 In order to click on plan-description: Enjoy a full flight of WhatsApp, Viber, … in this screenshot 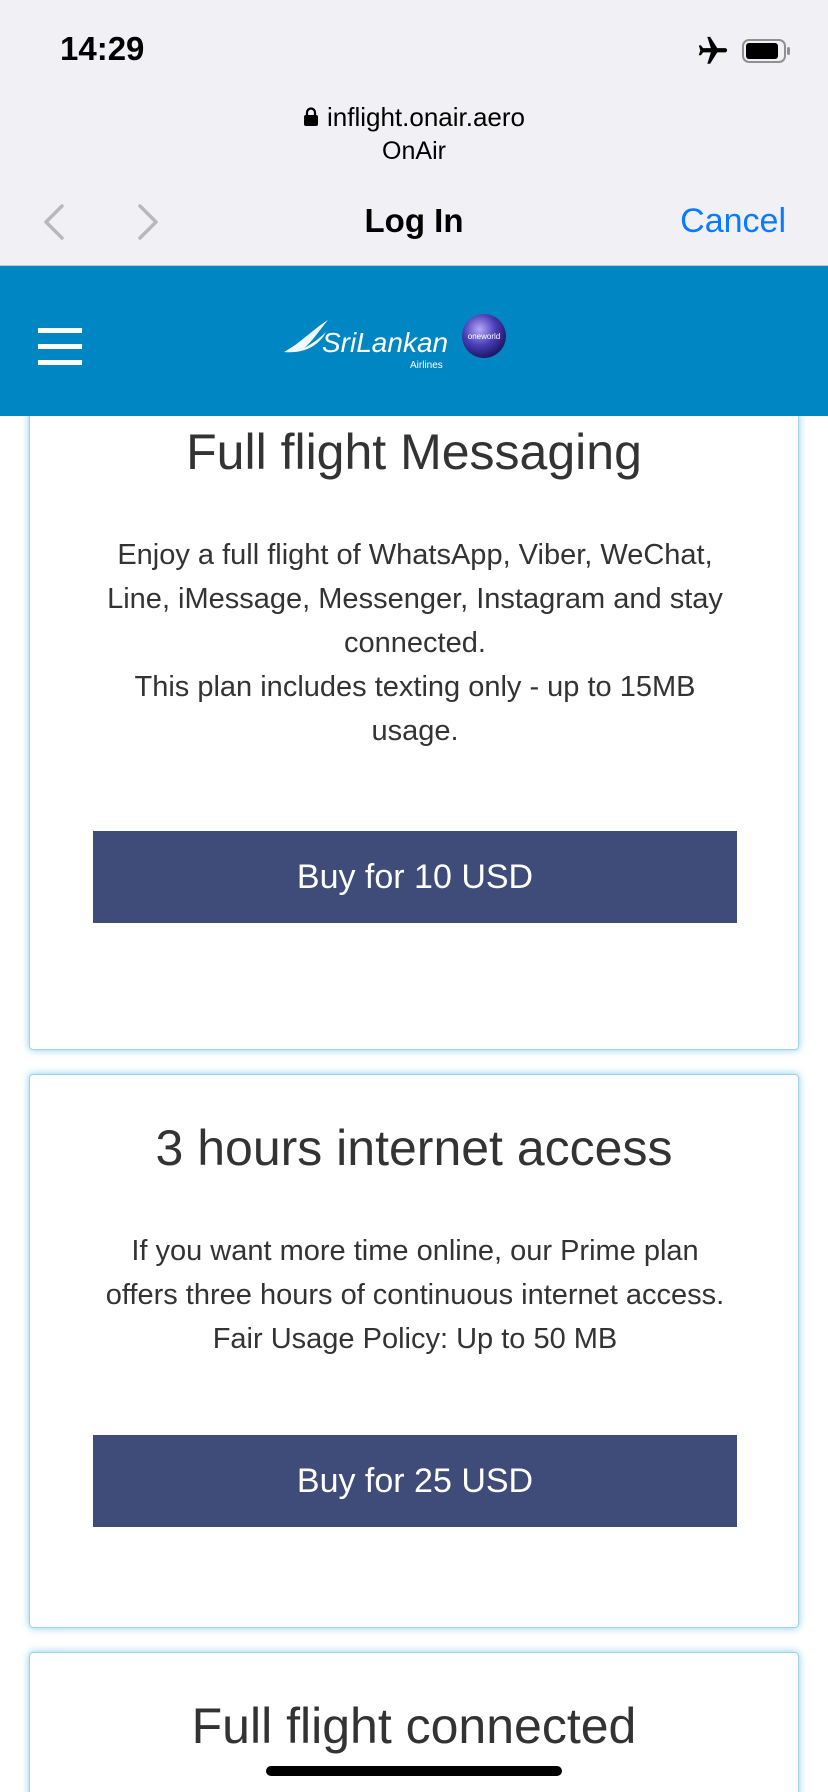, I will do `click(415, 643)`.